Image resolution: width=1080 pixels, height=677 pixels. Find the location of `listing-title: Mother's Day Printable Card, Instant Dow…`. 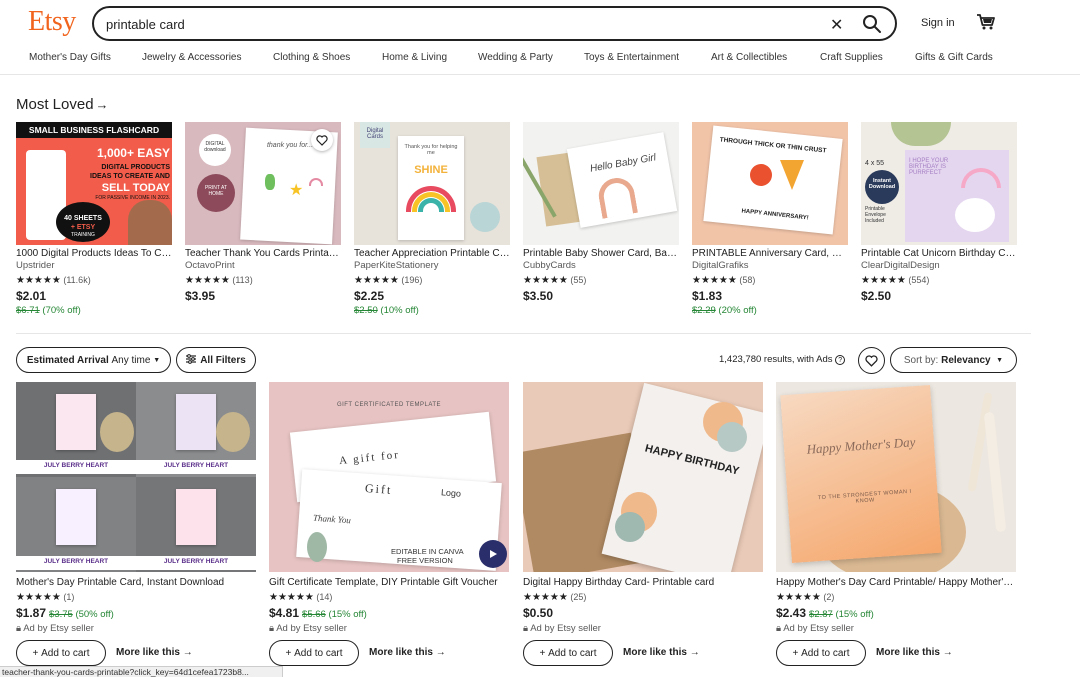

listing-title: Mother's Day Printable Card, Instant Dow… is located at coordinates (136, 582).